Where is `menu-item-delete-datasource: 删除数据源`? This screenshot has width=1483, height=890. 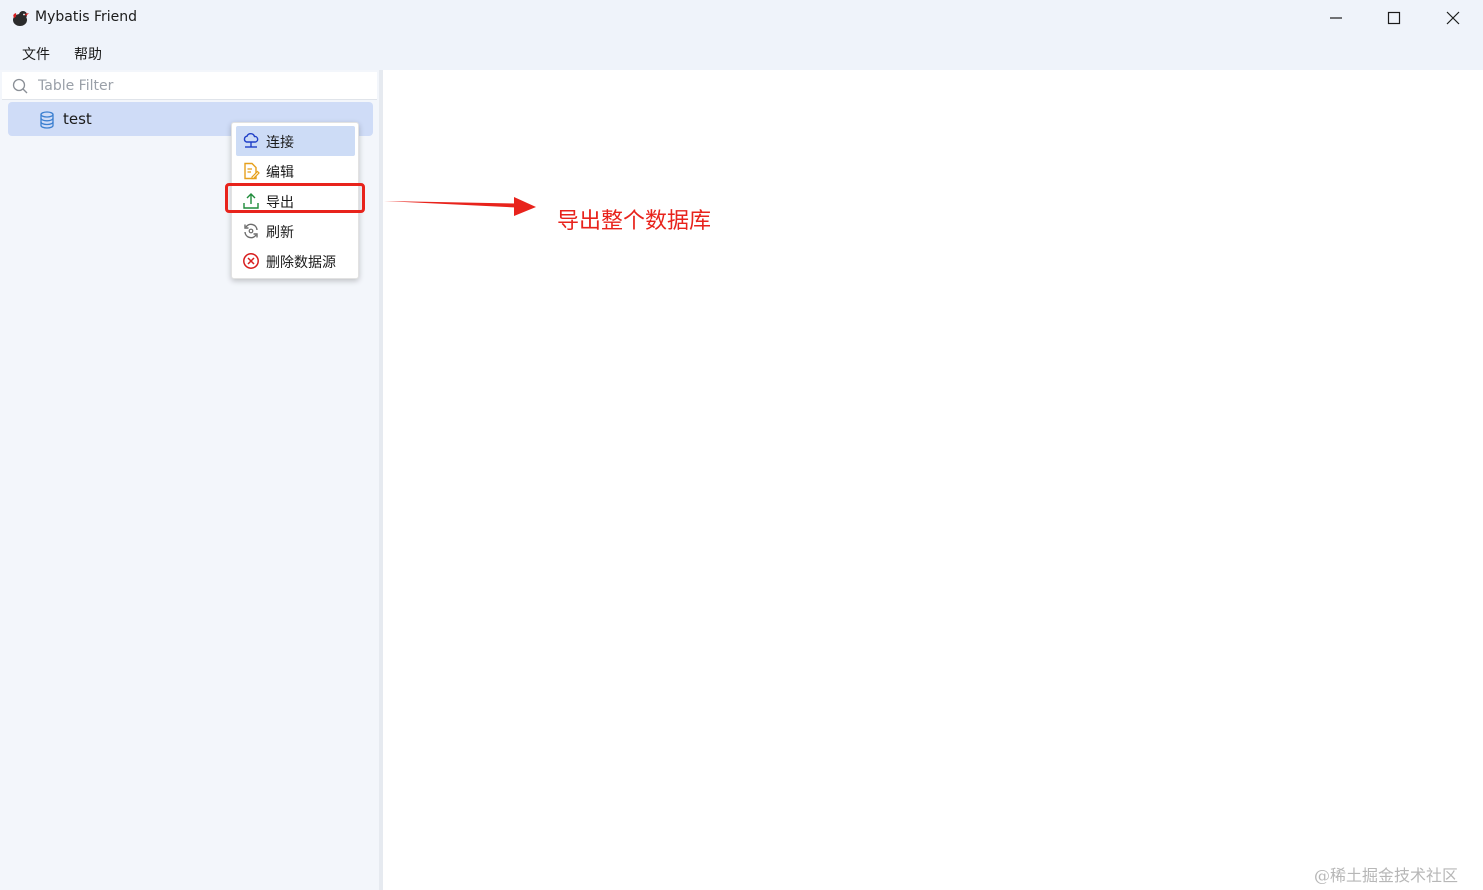 menu-item-delete-datasource: 删除数据源 is located at coordinates (295, 261).